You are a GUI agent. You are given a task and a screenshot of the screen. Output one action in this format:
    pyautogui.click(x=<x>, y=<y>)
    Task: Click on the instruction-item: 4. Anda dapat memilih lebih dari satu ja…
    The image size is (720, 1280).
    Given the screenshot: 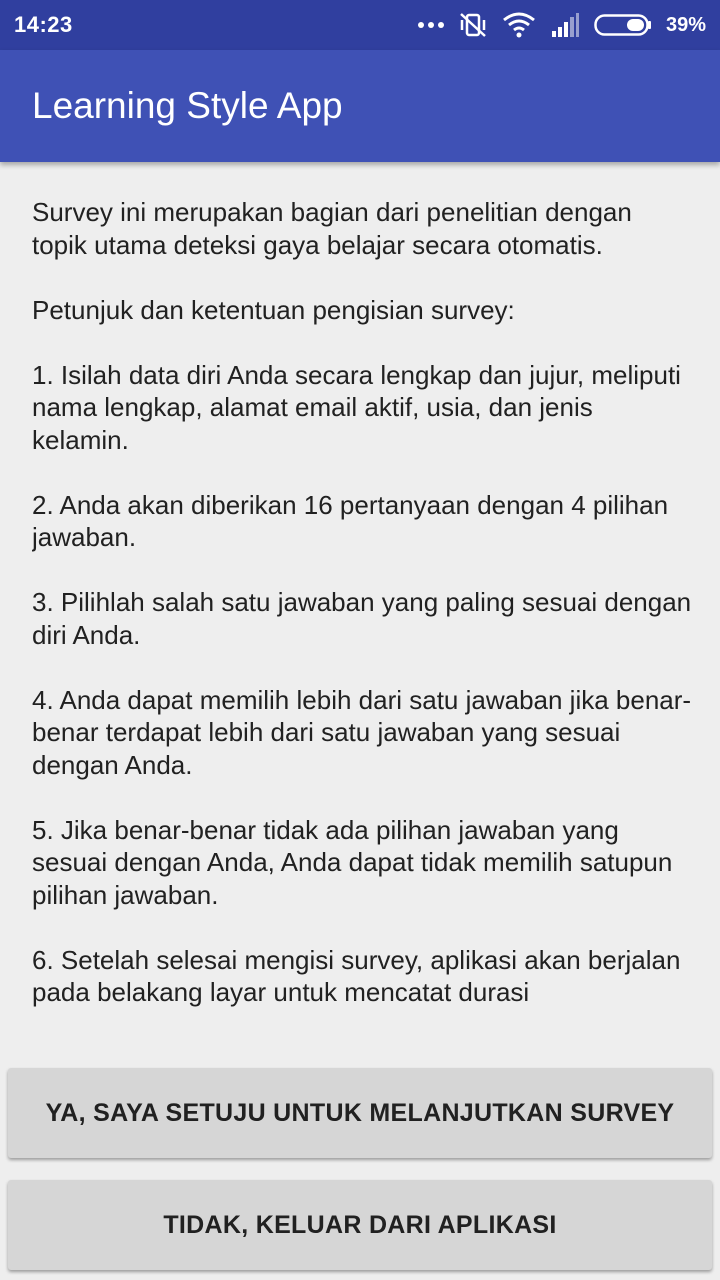 What is the action you would take?
    pyautogui.click(x=362, y=732)
    